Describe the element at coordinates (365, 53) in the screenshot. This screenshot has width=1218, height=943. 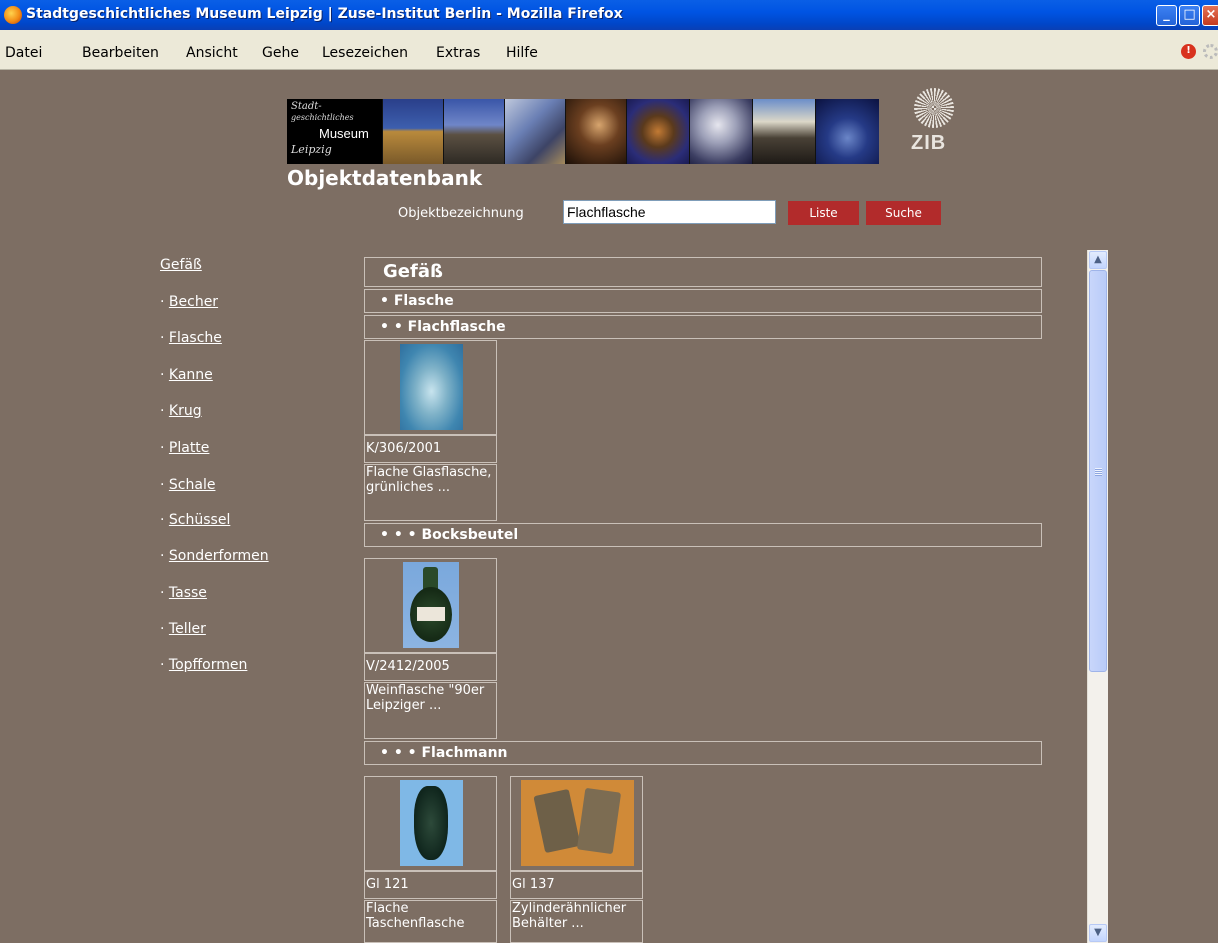
I see `menu-lesezeichen: Lesezeichen` at that location.